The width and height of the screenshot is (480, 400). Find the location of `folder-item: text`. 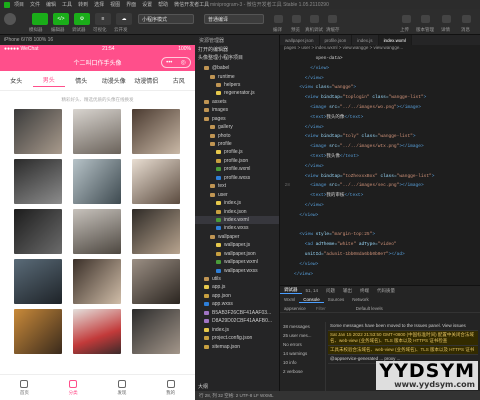

folder-item: text is located at coordinates (237, 186).